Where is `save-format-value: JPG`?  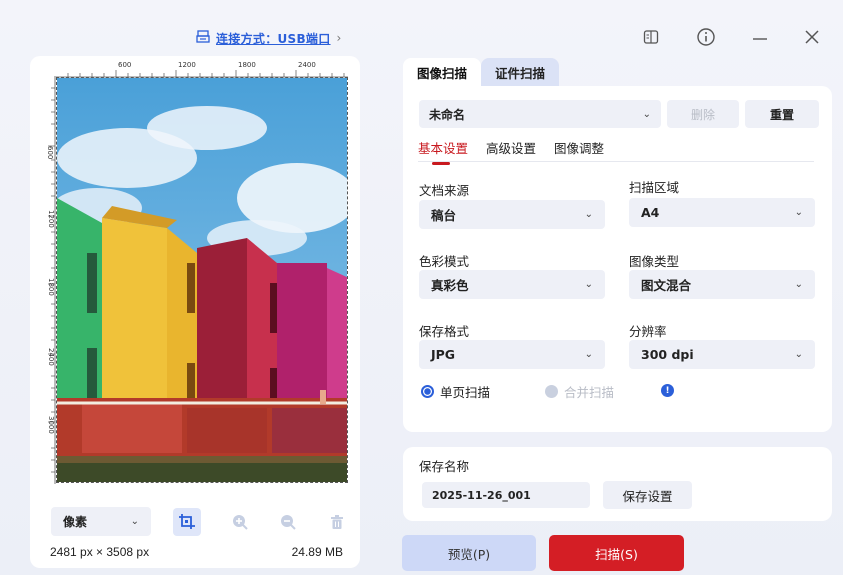
save-format-value: JPG is located at coordinates (443, 354).